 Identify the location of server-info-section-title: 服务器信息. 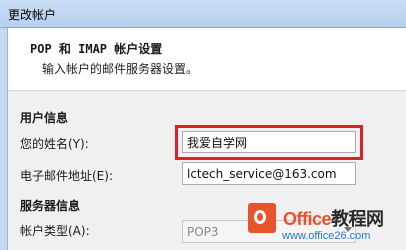
(50, 206).